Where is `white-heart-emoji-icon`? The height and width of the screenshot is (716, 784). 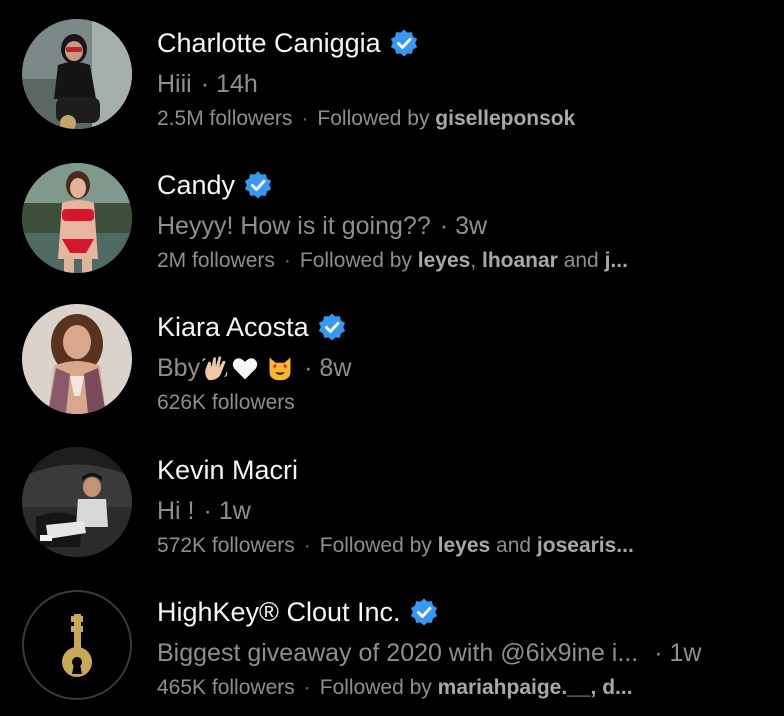 white-heart-emoji-icon is located at coordinates (245, 369).